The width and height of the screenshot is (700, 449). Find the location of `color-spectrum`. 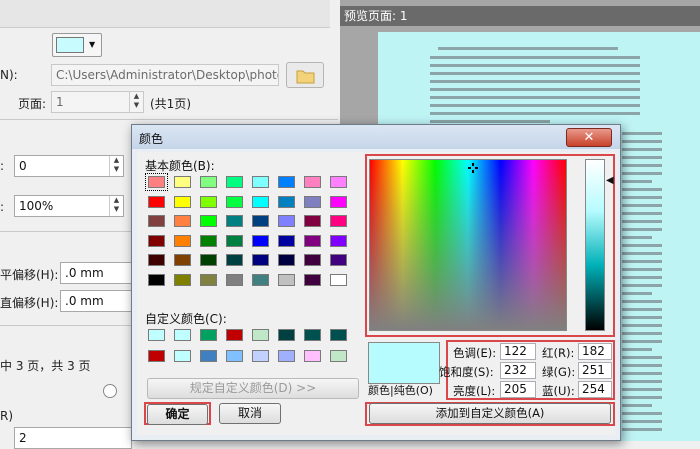

color-spectrum is located at coordinates (468, 245).